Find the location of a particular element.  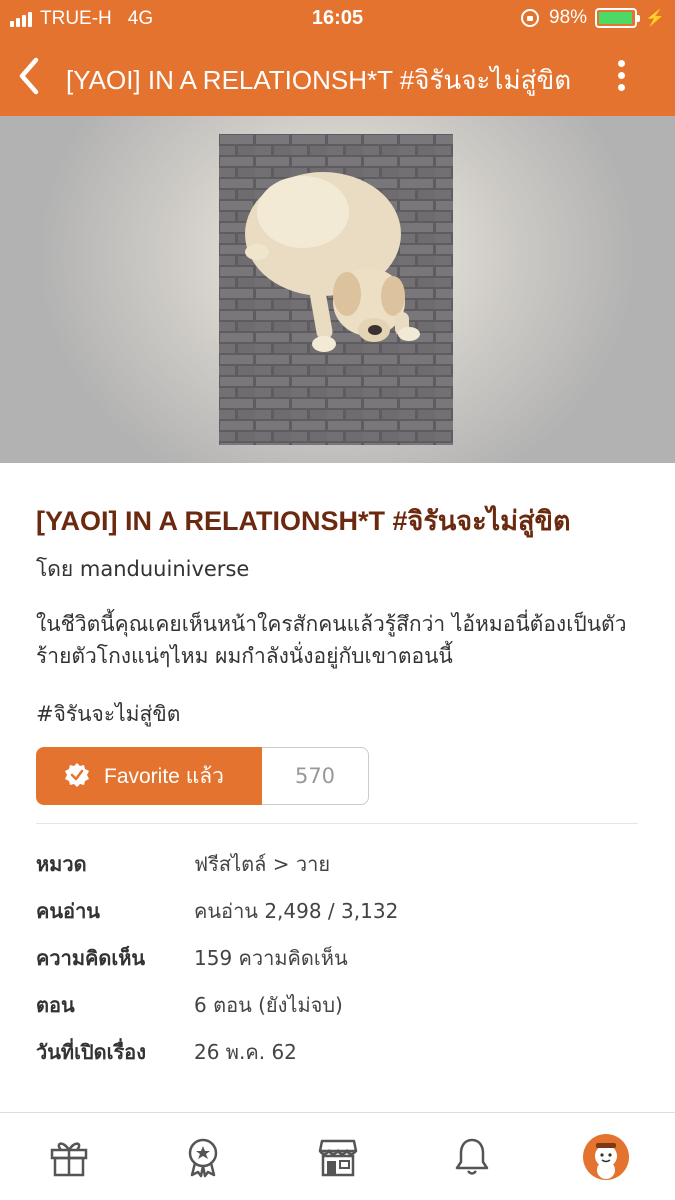

info-row-chapters: ตอน 6 ตอน (ยังไม่จบ) is located at coordinates (337, 1004).